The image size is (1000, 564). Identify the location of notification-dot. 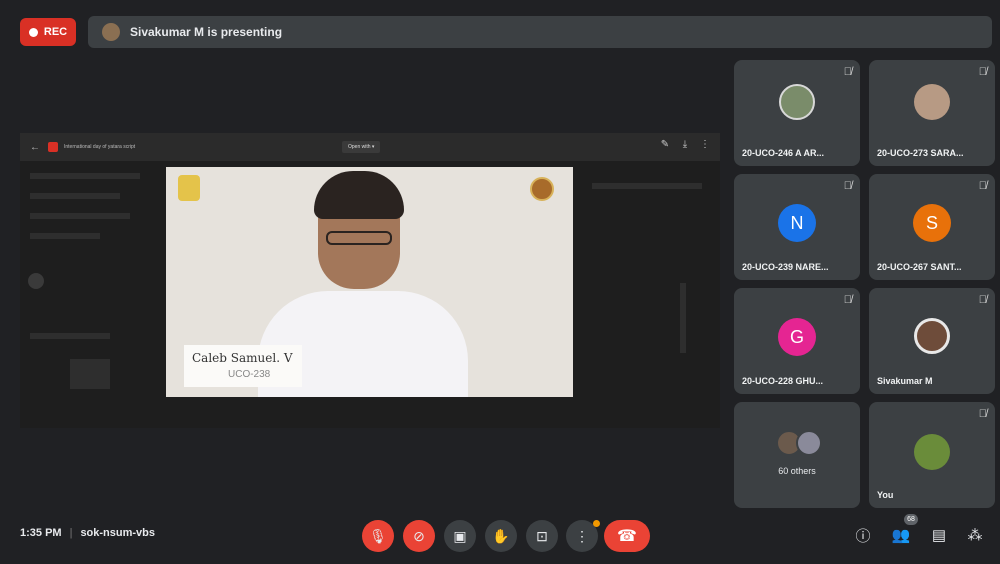
(596, 523).